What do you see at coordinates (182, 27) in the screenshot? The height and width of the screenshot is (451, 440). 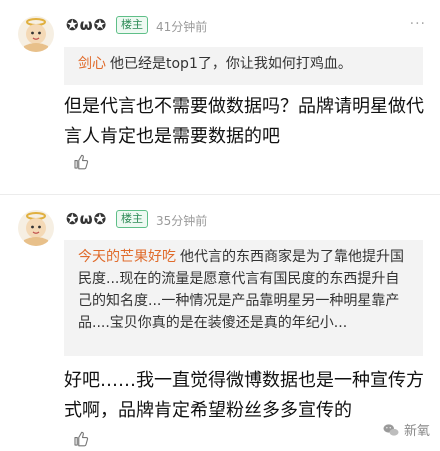 I see `timestamp: 41分钟前` at bounding box center [182, 27].